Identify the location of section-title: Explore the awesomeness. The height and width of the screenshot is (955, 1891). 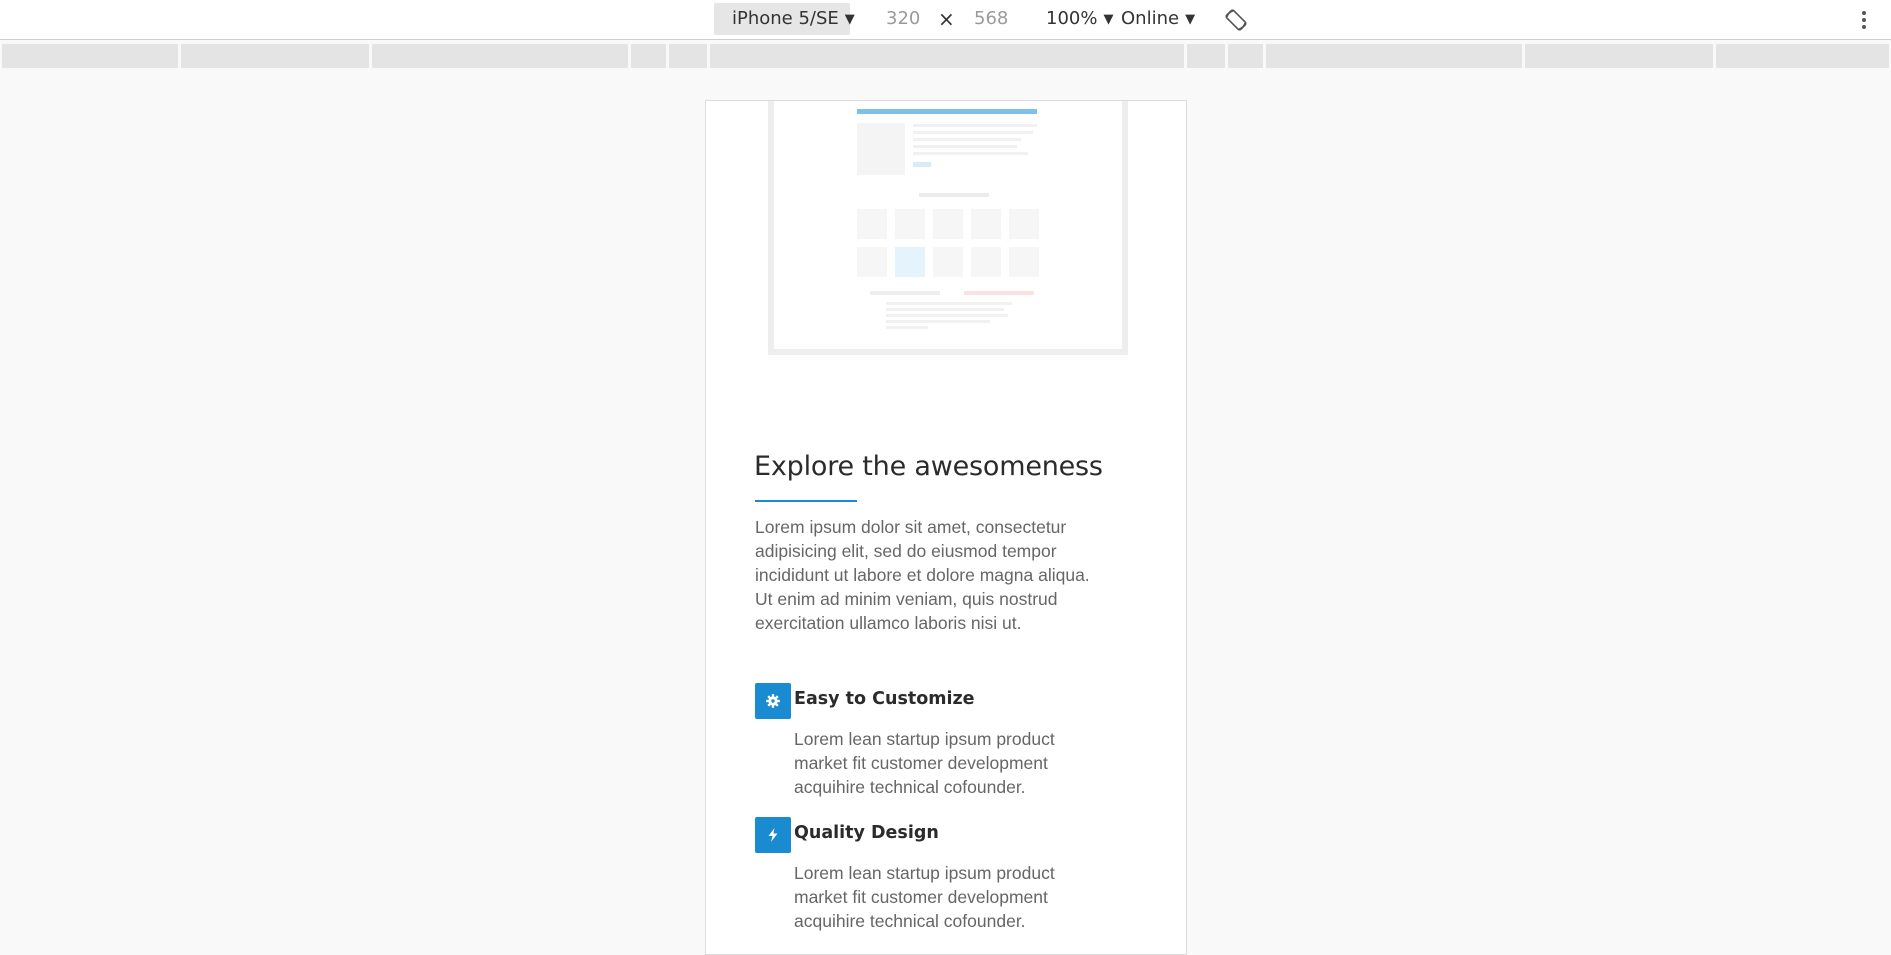
(928, 466).